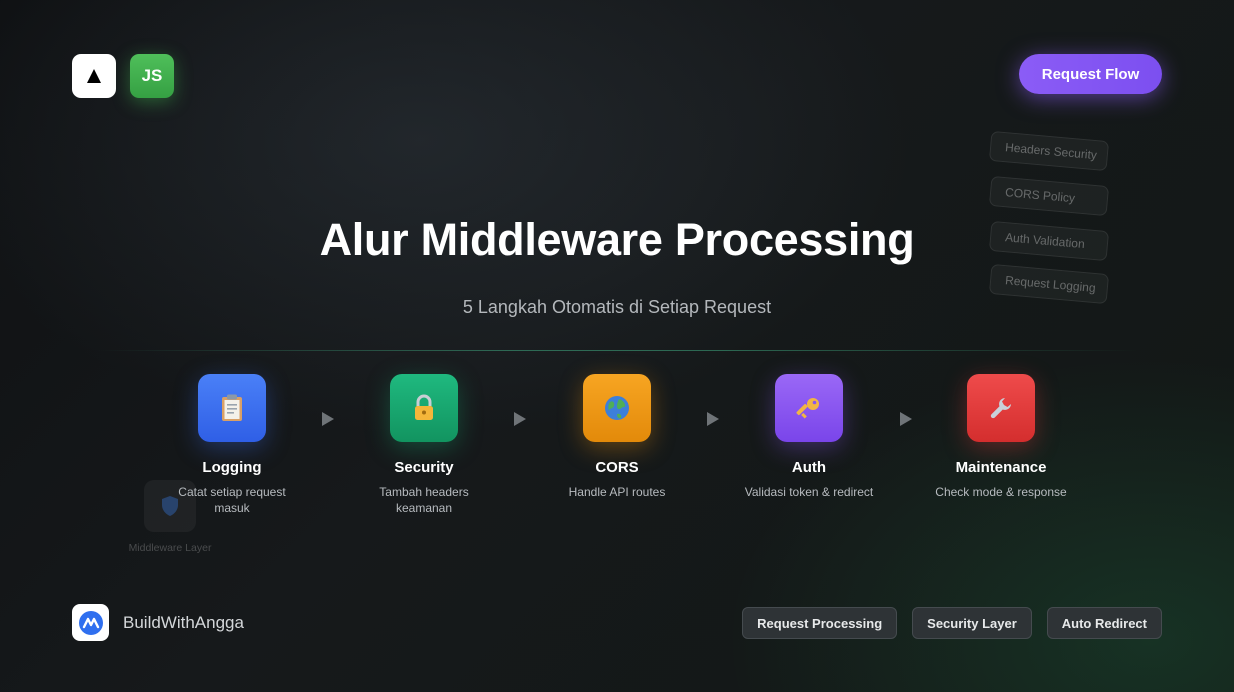  Describe the element at coordinates (232, 408) in the screenshot. I see `clipboard-icon` at that location.